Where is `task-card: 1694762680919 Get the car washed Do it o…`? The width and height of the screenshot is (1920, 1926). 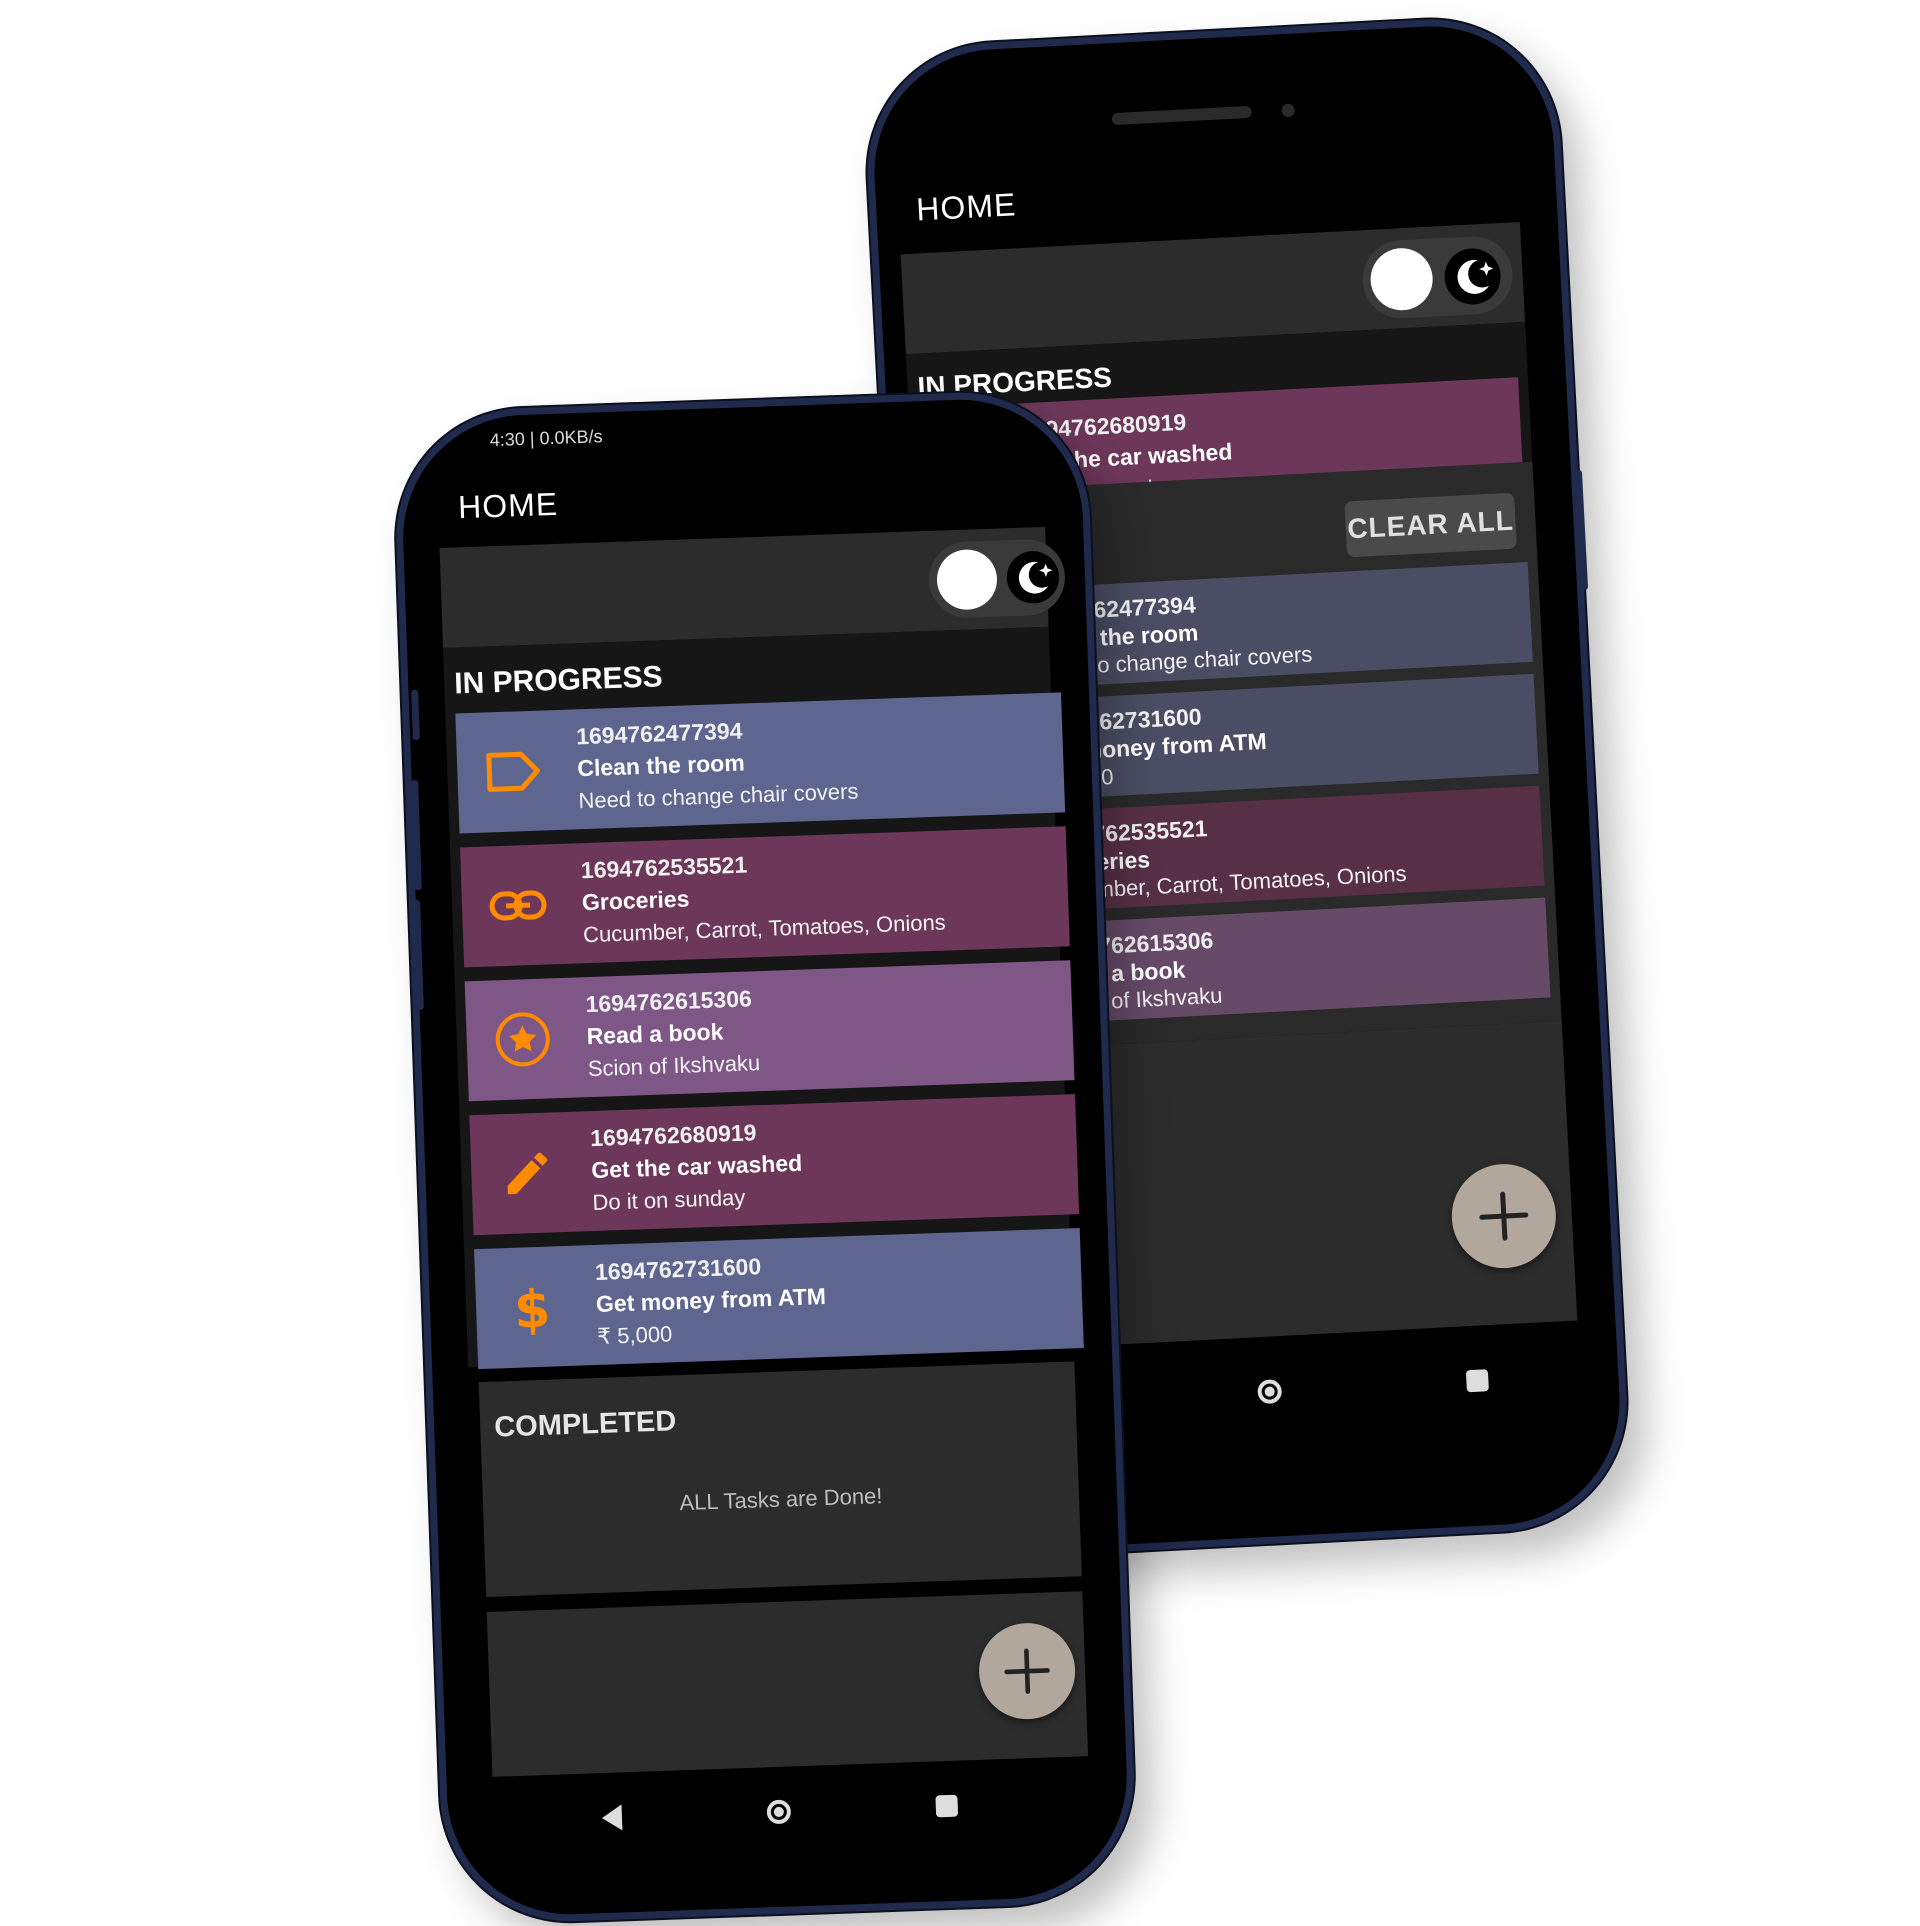
task-card: 1694762680919 Get the car washed Do it o… is located at coordinates (774, 1165).